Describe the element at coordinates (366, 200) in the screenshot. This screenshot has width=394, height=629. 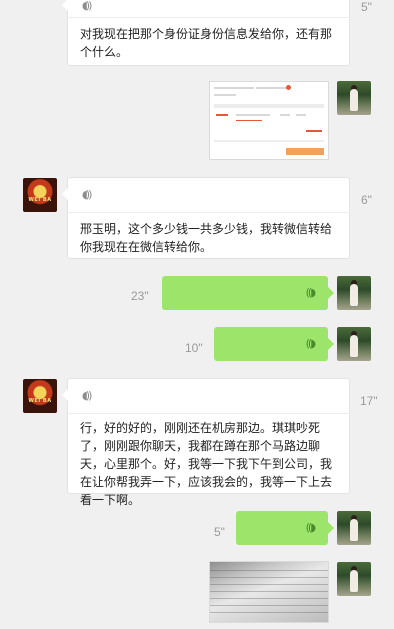
I see `voice-duration: 6"` at that location.